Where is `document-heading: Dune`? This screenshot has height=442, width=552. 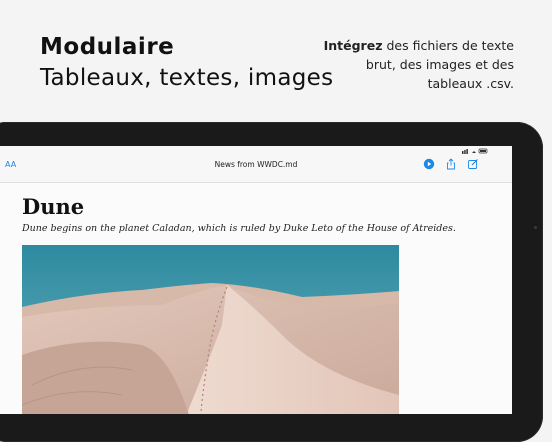
document-heading: Dune is located at coordinates (53, 206).